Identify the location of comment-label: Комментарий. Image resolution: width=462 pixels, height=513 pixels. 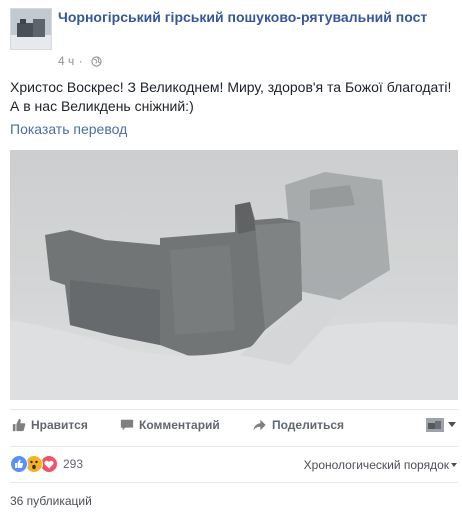
(179, 425).